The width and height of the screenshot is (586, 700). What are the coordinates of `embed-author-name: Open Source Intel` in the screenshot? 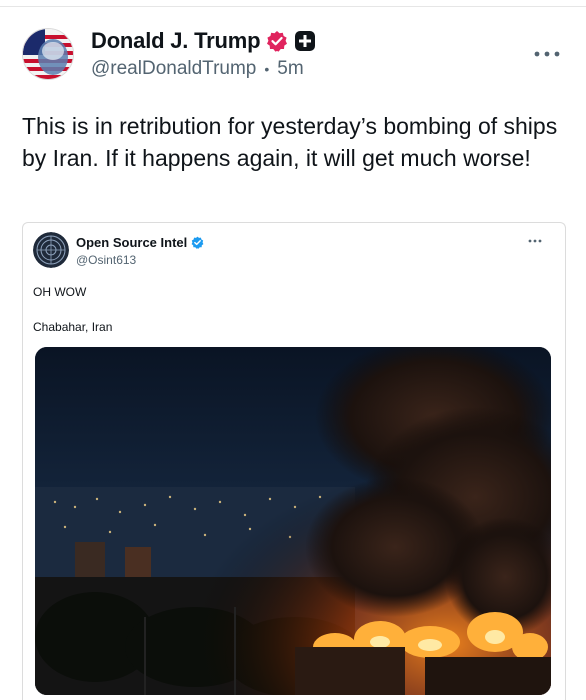 It's located at (131, 242).